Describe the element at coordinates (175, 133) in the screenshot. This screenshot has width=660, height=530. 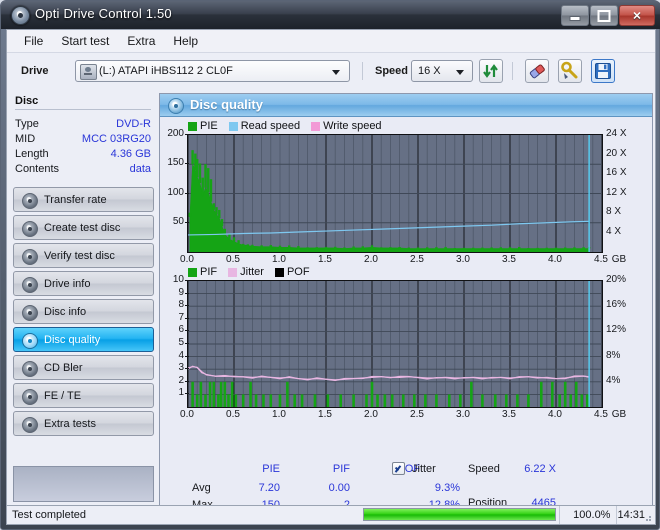
I see `y-tick-label: 200` at that location.